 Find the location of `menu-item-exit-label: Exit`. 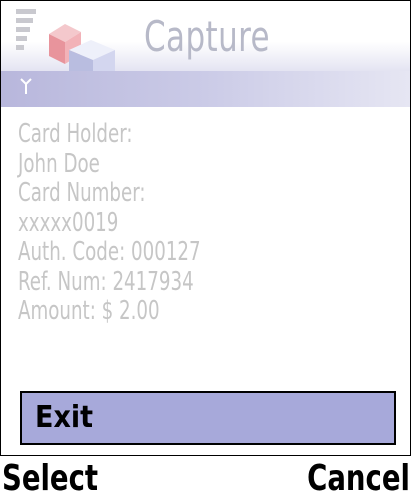

menu-item-exit-label: Exit is located at coordinates (64, 417).